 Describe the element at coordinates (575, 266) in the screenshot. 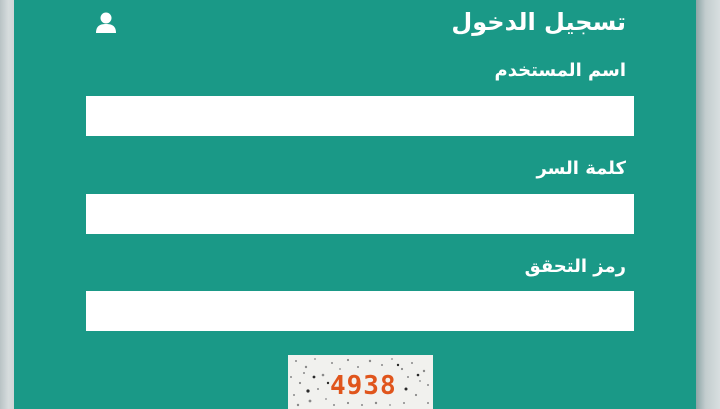

I see `captcha-label: رمز التحقق` at that location.